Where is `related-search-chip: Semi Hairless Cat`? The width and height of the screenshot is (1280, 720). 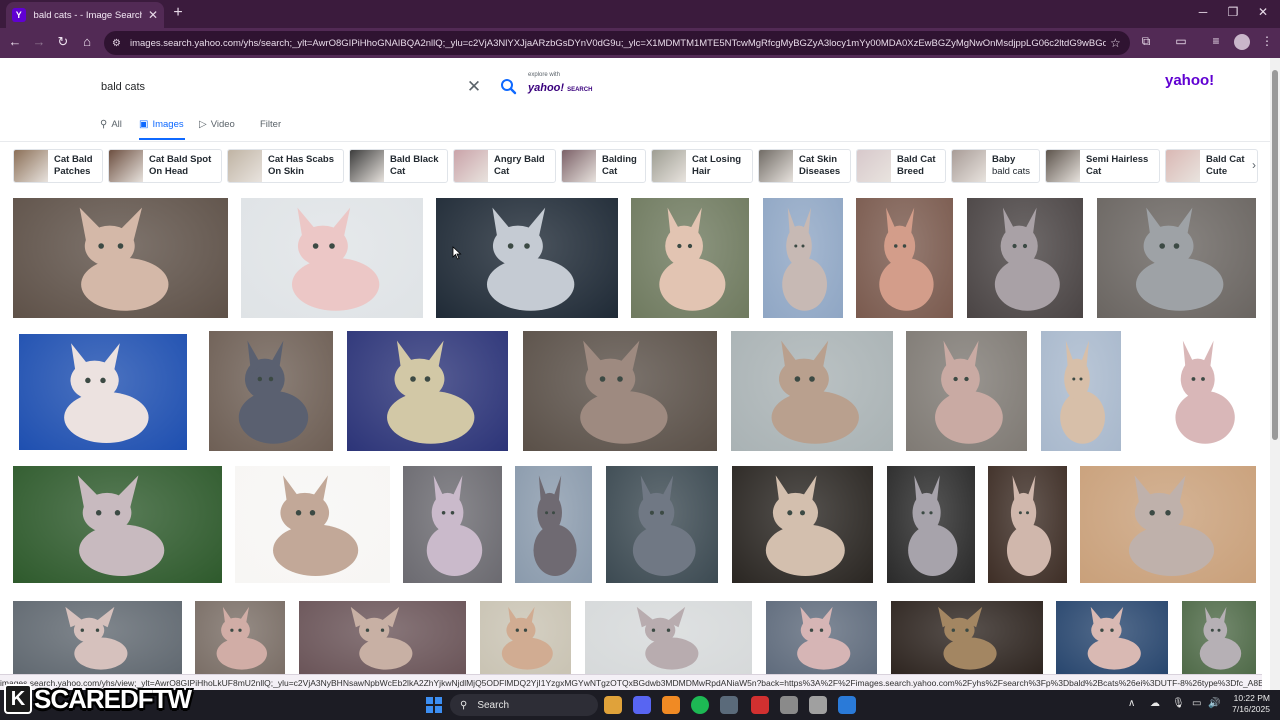
related-search-chip: Semi Hairless Cat is located at coordinates (1102, 166).